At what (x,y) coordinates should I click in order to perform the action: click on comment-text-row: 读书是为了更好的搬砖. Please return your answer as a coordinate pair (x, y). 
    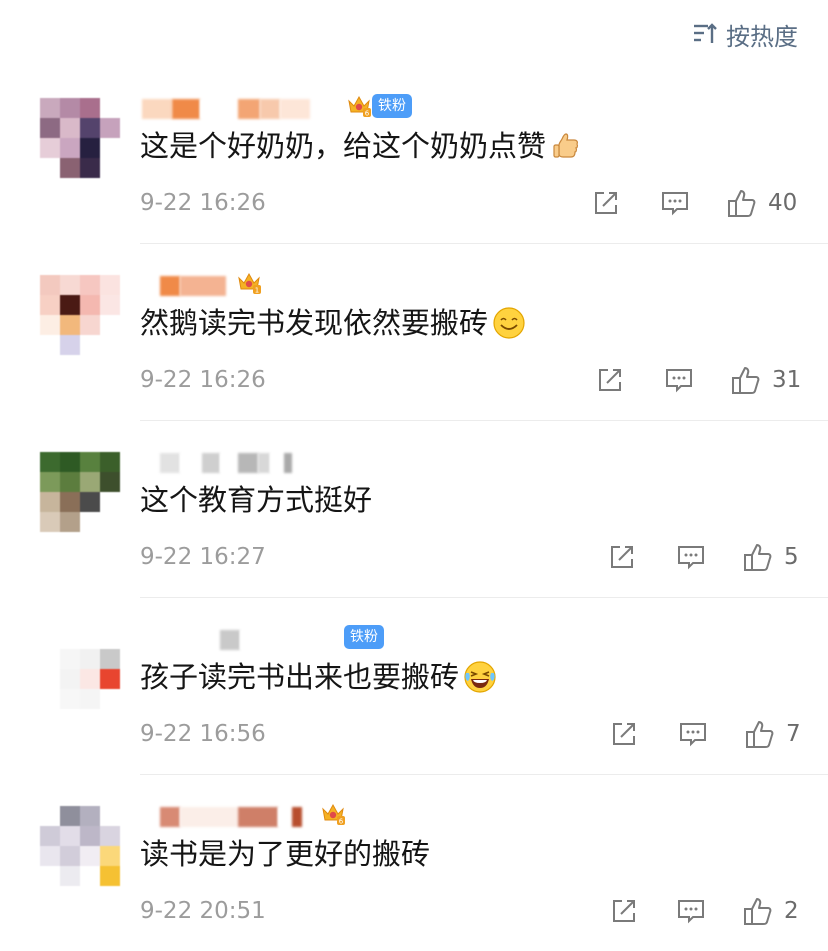
    Looking at the image, I should click on (285, 854).